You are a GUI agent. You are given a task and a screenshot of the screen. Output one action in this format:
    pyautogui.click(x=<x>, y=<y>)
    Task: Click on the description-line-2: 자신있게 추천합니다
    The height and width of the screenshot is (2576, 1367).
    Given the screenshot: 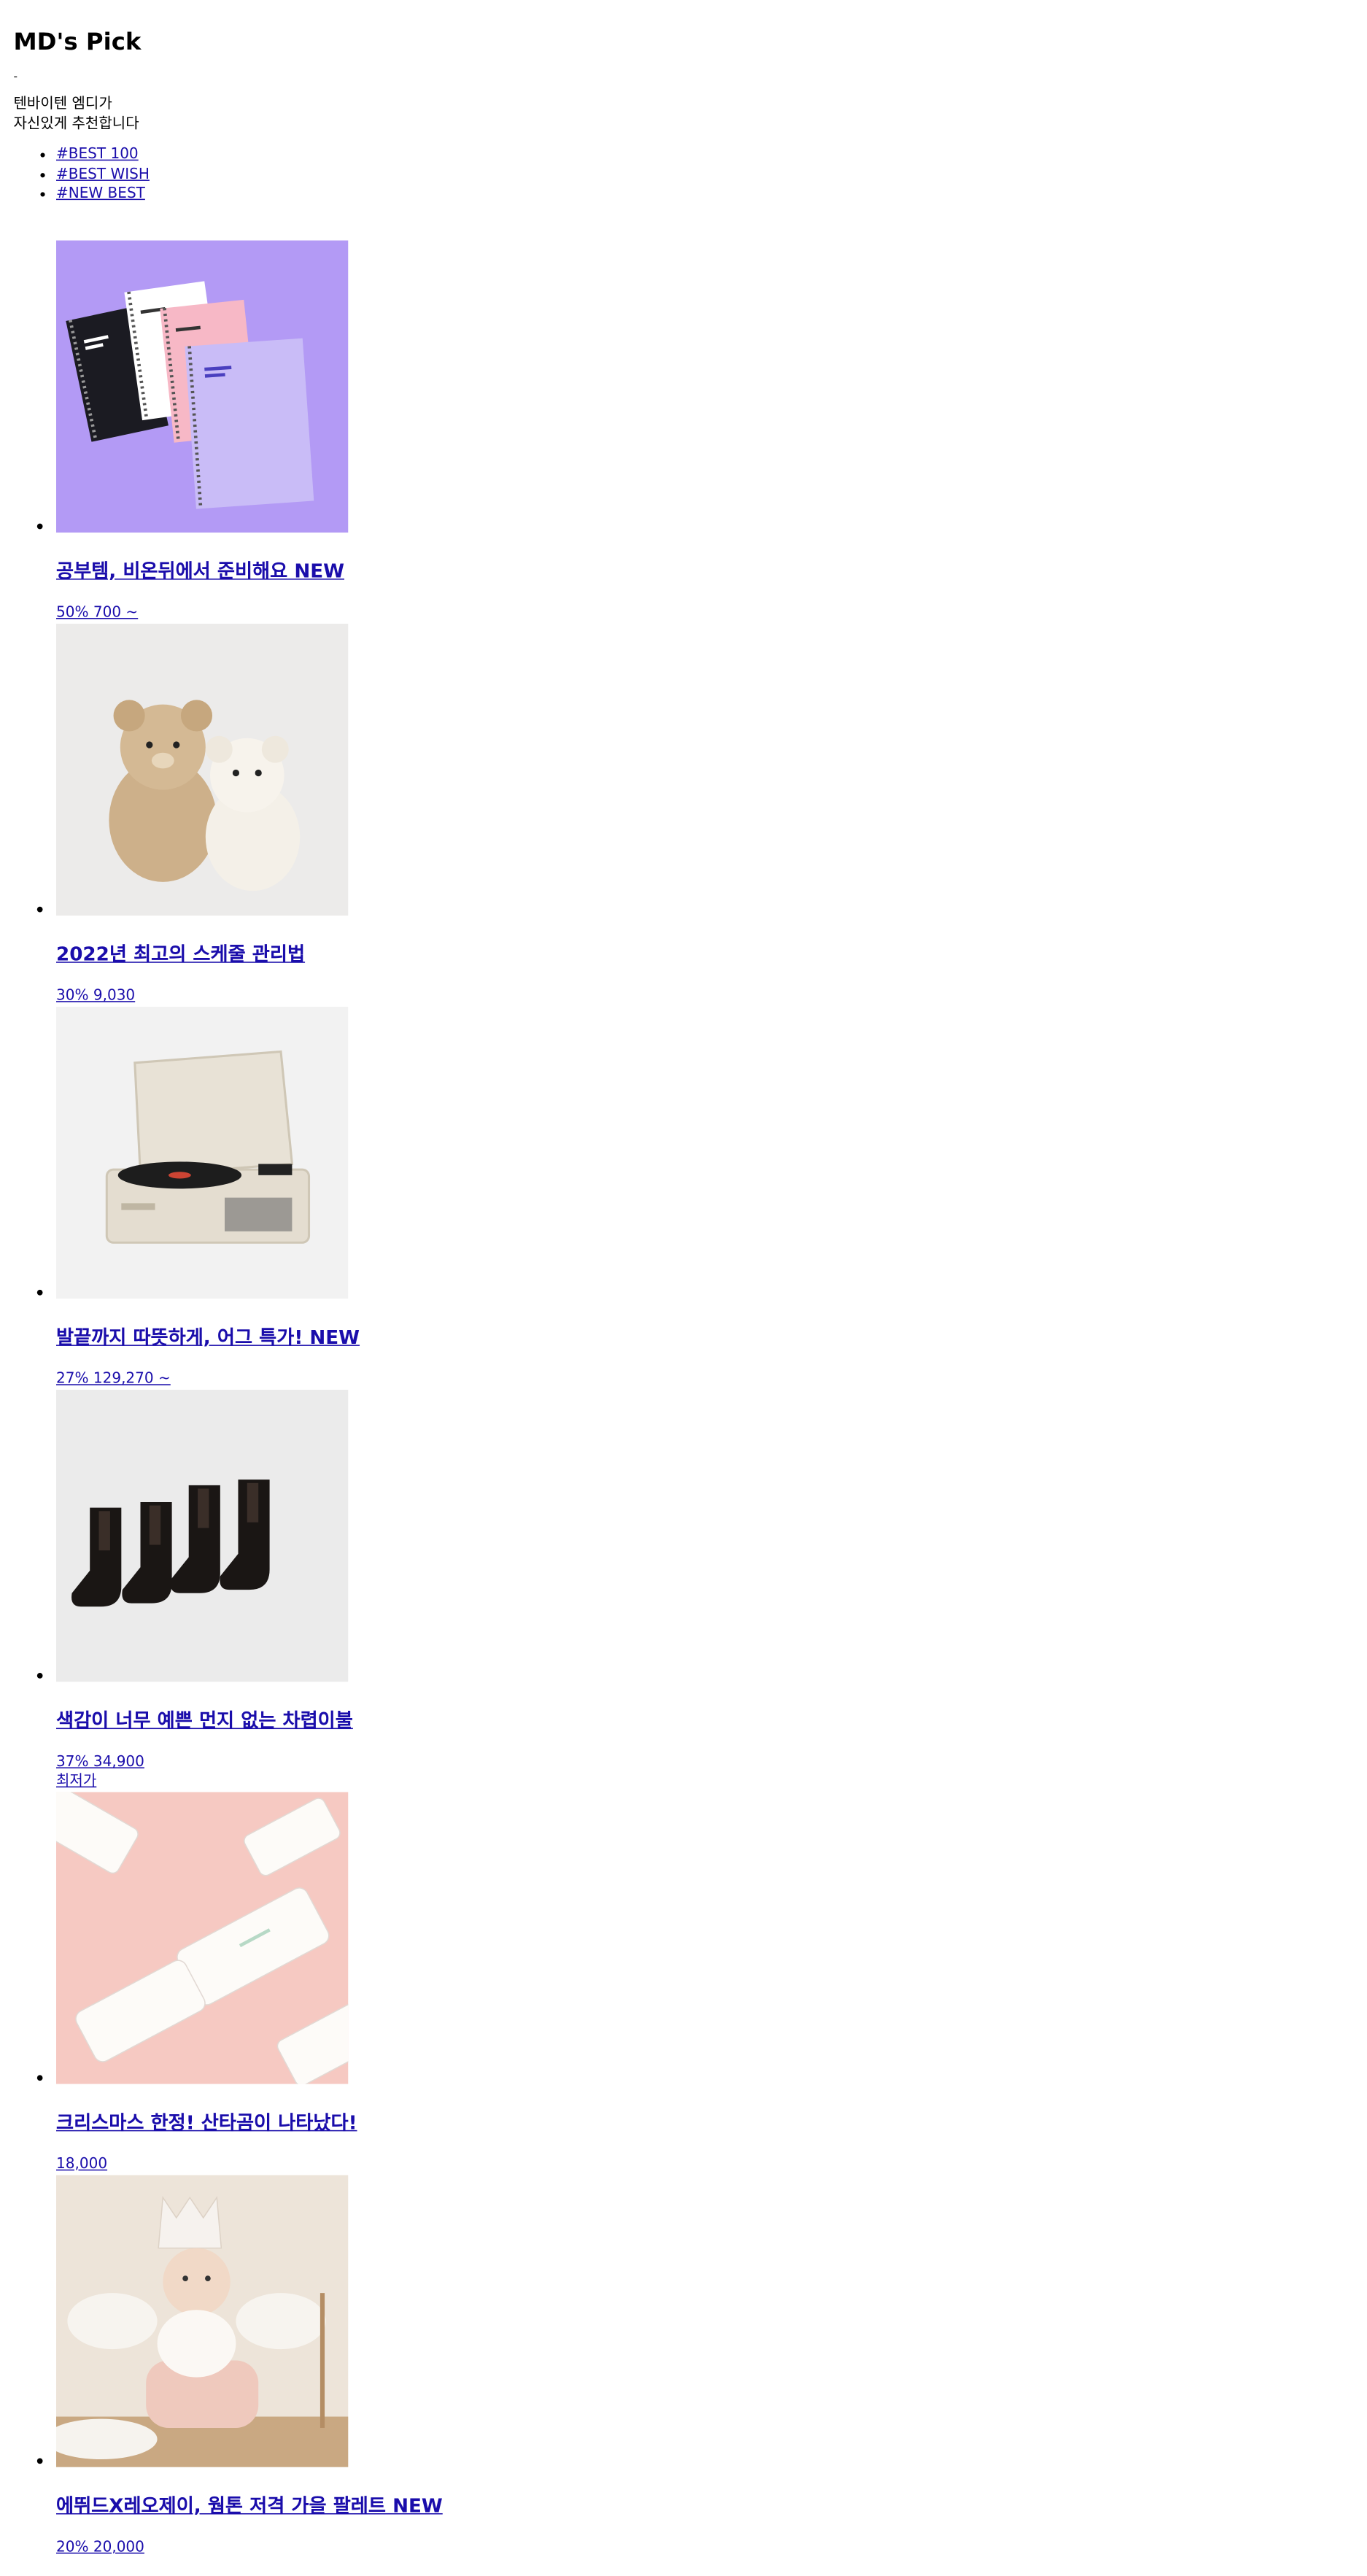 What is the action you would take?
    pyautogui.click(x=76, y=124)
    